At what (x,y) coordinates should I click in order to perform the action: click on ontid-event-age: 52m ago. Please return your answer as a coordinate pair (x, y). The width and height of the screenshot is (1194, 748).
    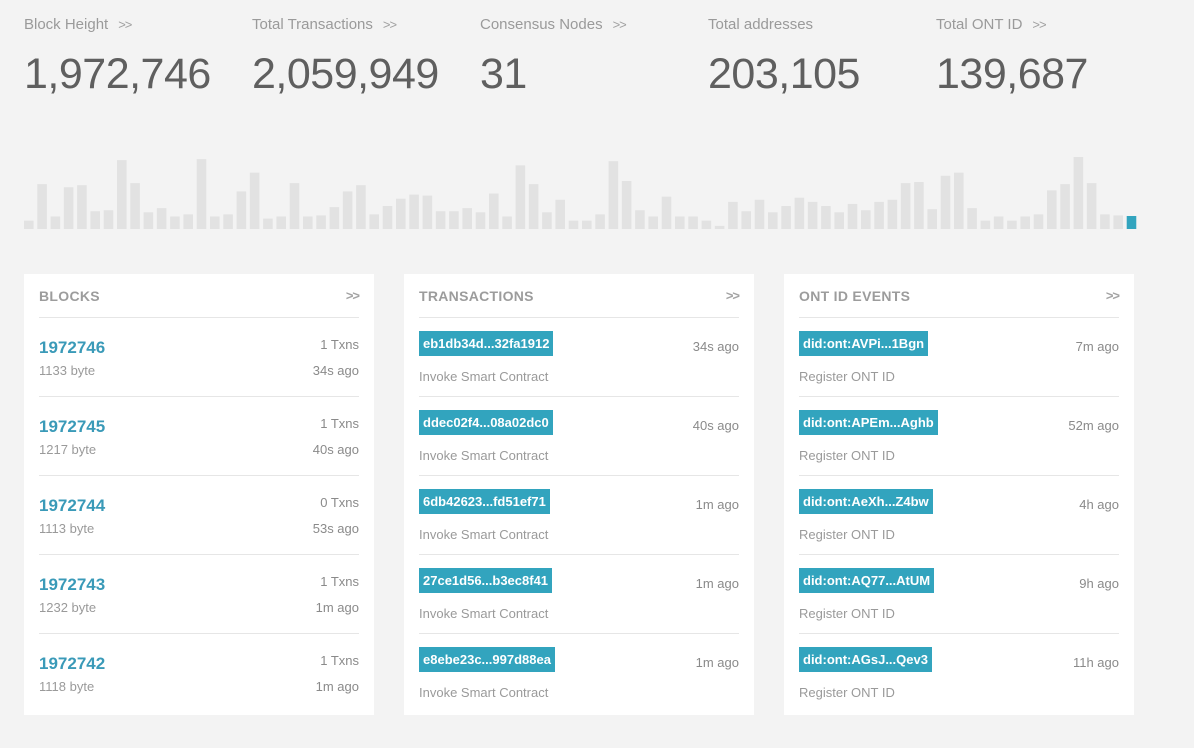
    Looking at the image, I should click on (1093, 425).